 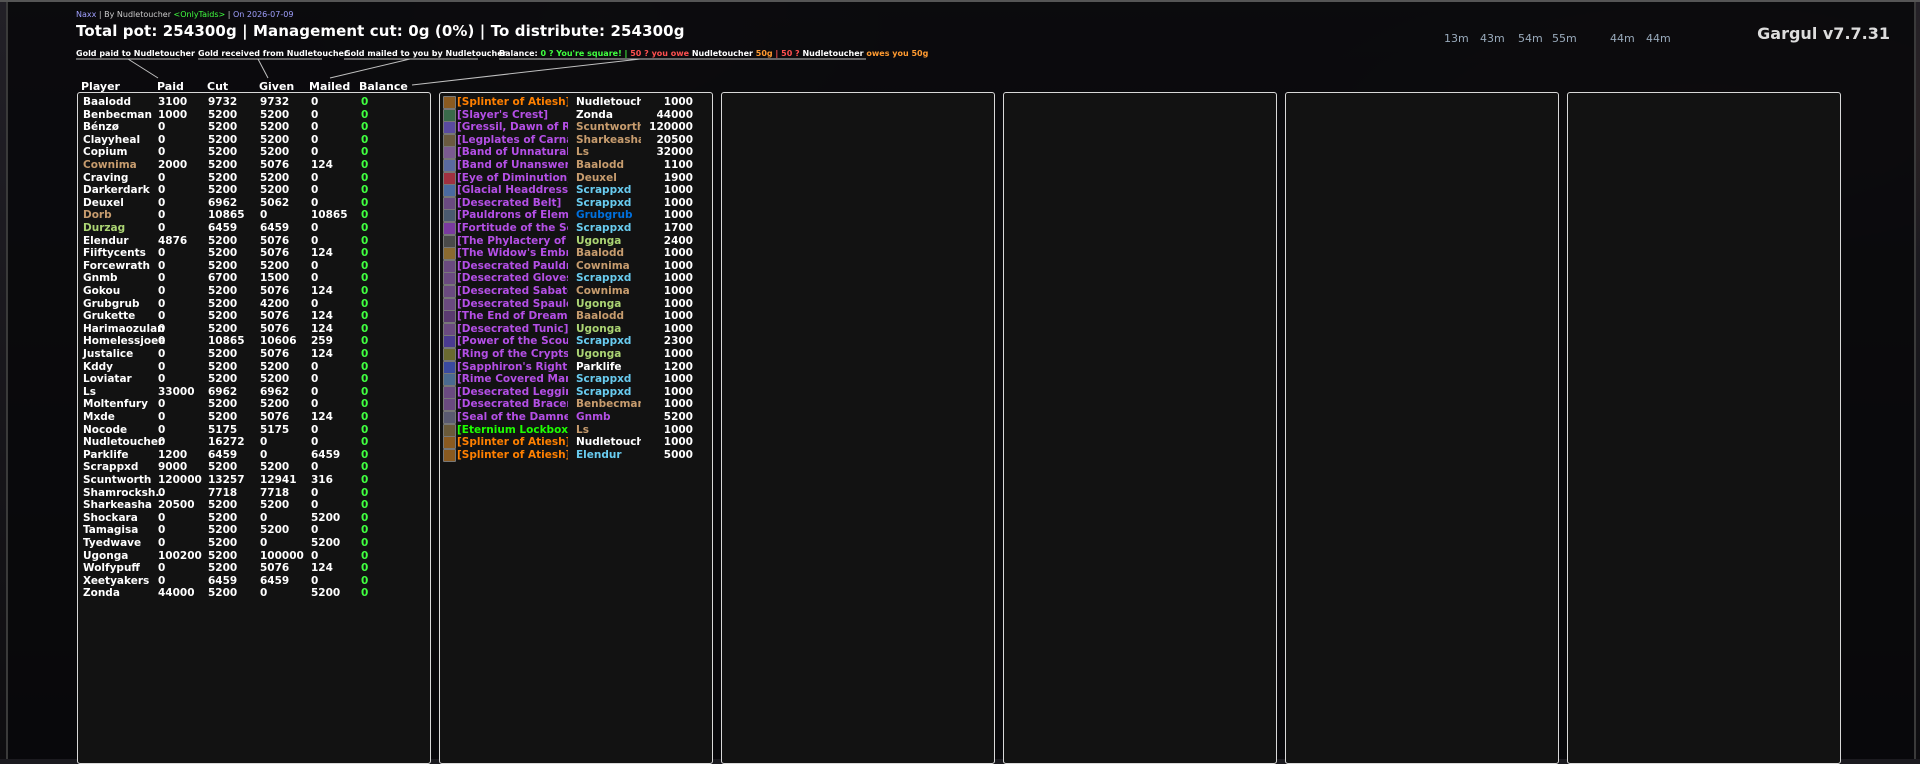 What do you see at coordinates (173, 240) in the screenshot?
I see `player-paid: 4876` at bounding box center [173, 240].